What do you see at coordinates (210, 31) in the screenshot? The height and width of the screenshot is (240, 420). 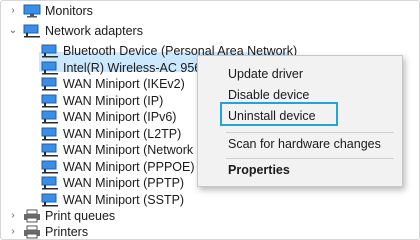 I see `tree-item-network-adapters: ⌄ Network adapters` at bounding box center [210, 31].